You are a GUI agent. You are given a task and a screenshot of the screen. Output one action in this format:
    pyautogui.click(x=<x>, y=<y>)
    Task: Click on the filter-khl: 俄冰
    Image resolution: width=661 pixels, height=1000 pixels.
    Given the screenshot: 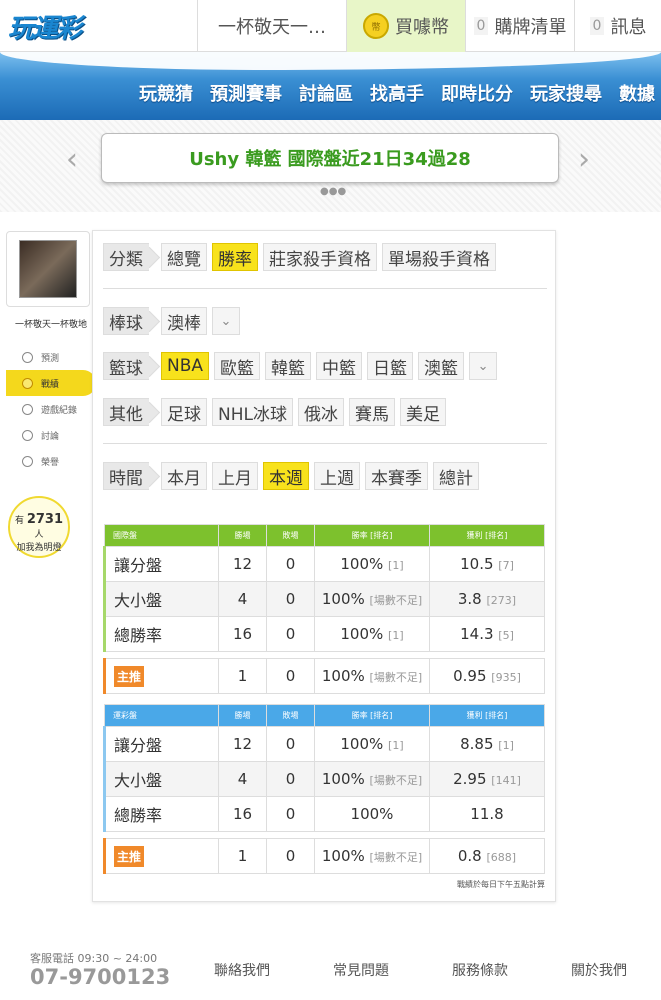 What is the action you would take?
    pyautogui.click(x=320, y=412)
    